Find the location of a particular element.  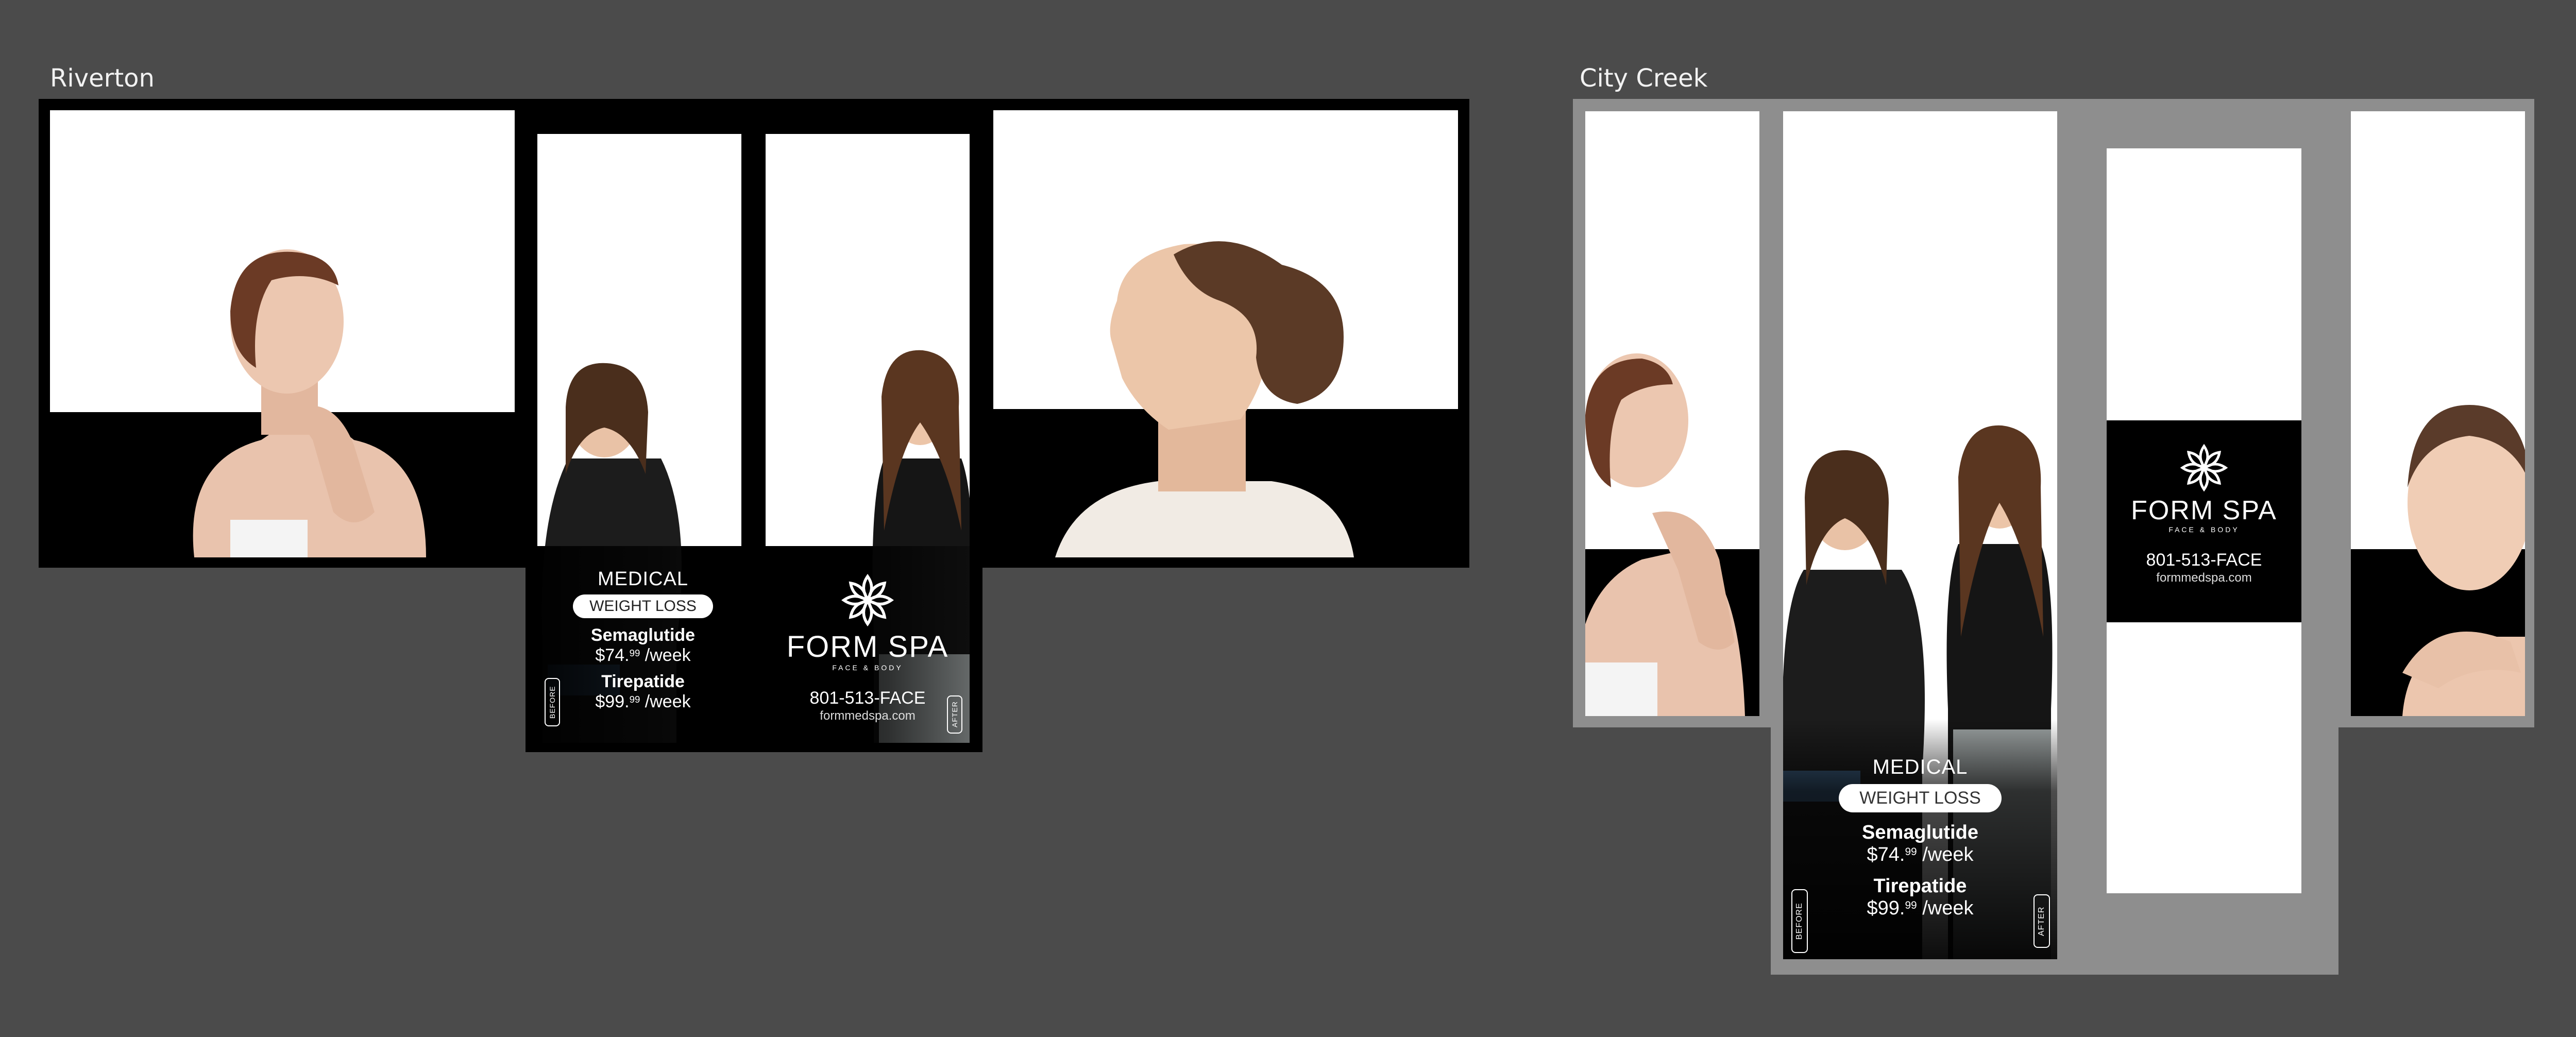

city-creek-frame-title: City Creek is located at coordinates (1644, 78).